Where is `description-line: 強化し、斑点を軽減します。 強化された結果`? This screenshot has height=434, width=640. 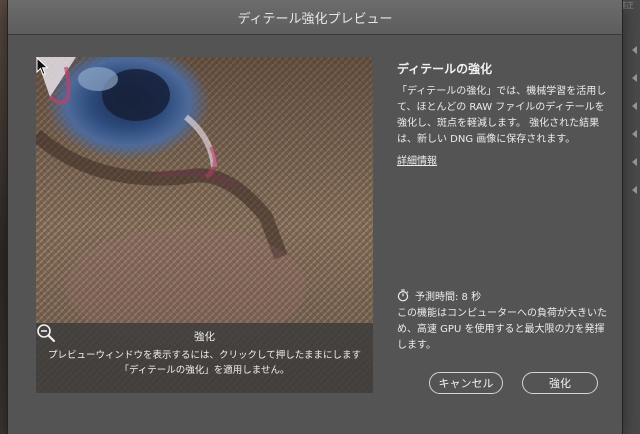 description-line: 強化し、斑点を軽減します。 強化された結果 is located at coordinates (498, 123).